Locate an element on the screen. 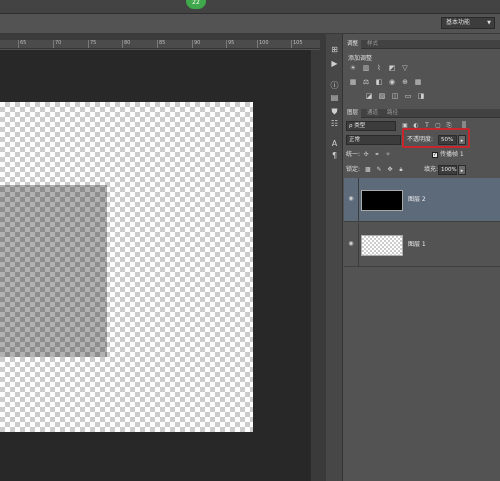 The image size is (500, 481). workspace-label: 基本功能 is located at coordinates (458, 22).